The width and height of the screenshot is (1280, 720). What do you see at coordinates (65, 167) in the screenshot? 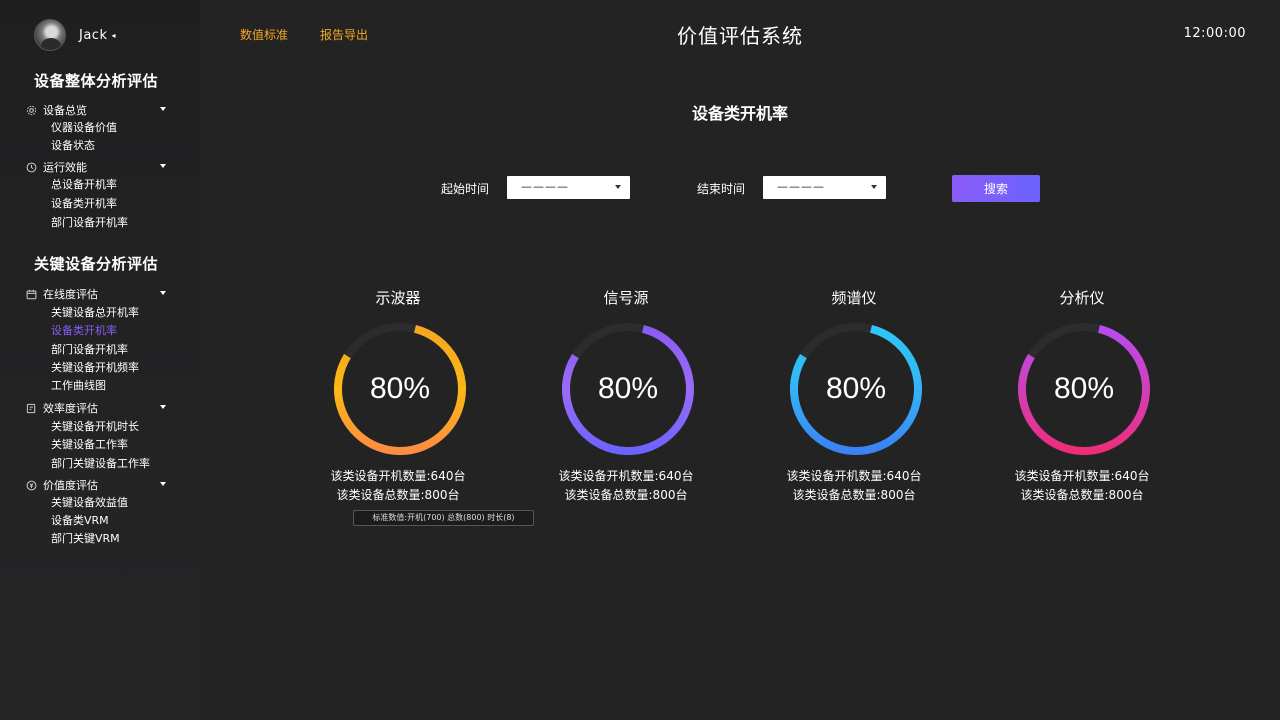
I see `sidebar-group-label: 运行效能` at bounding box center [65, 167].